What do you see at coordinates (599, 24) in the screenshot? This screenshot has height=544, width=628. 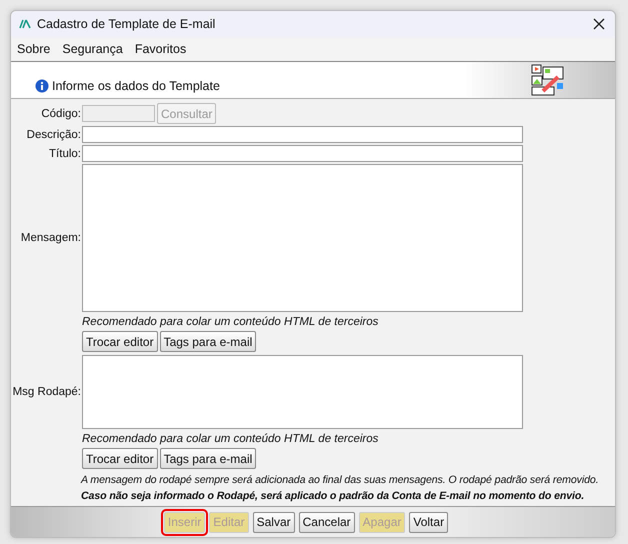 I see `close-icon` at bounding box center [599, 24].